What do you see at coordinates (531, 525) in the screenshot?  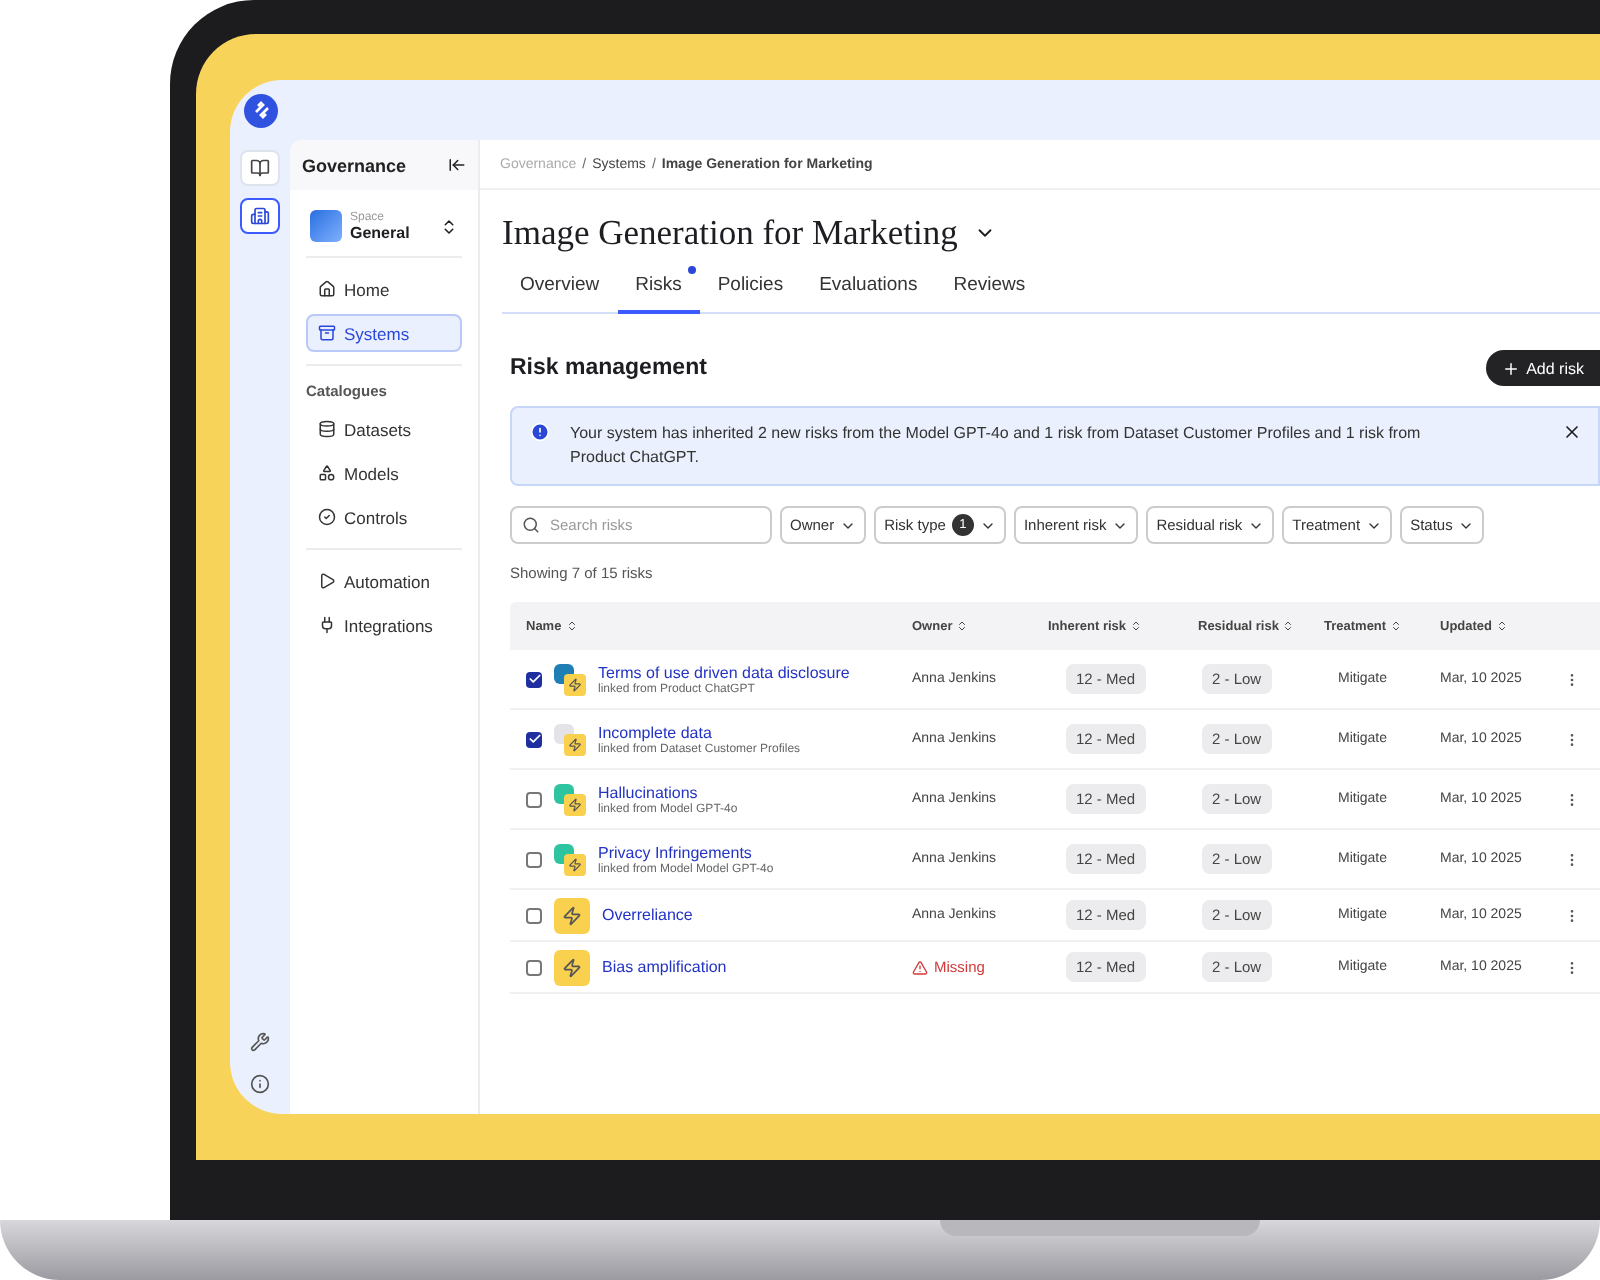 I see `search-icon` at bounding box center [531, 525].